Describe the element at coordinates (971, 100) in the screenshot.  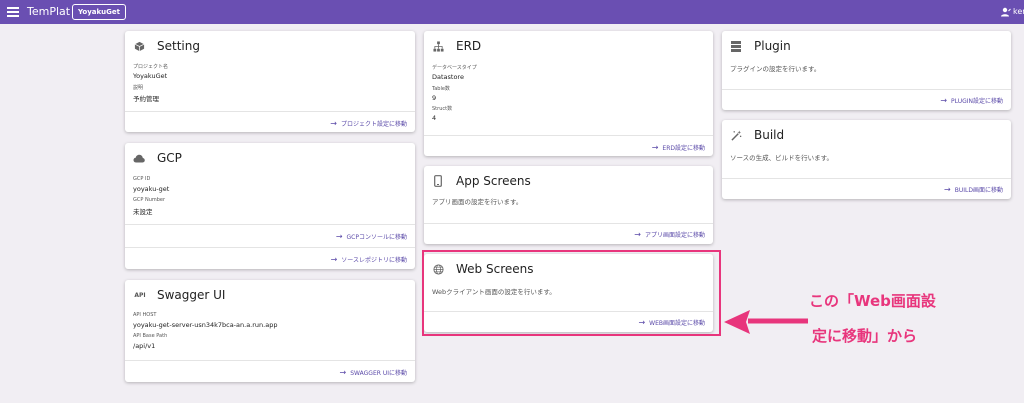
I see `plugin-settings-link: → PLUGIN設定に移動` at that location.